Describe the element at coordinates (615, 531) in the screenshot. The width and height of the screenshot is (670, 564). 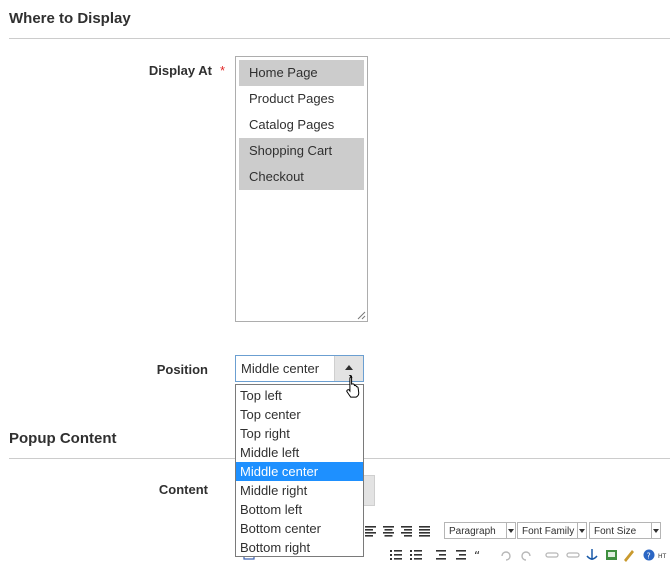
I see `font-size-select-value: Font Size` at that location.